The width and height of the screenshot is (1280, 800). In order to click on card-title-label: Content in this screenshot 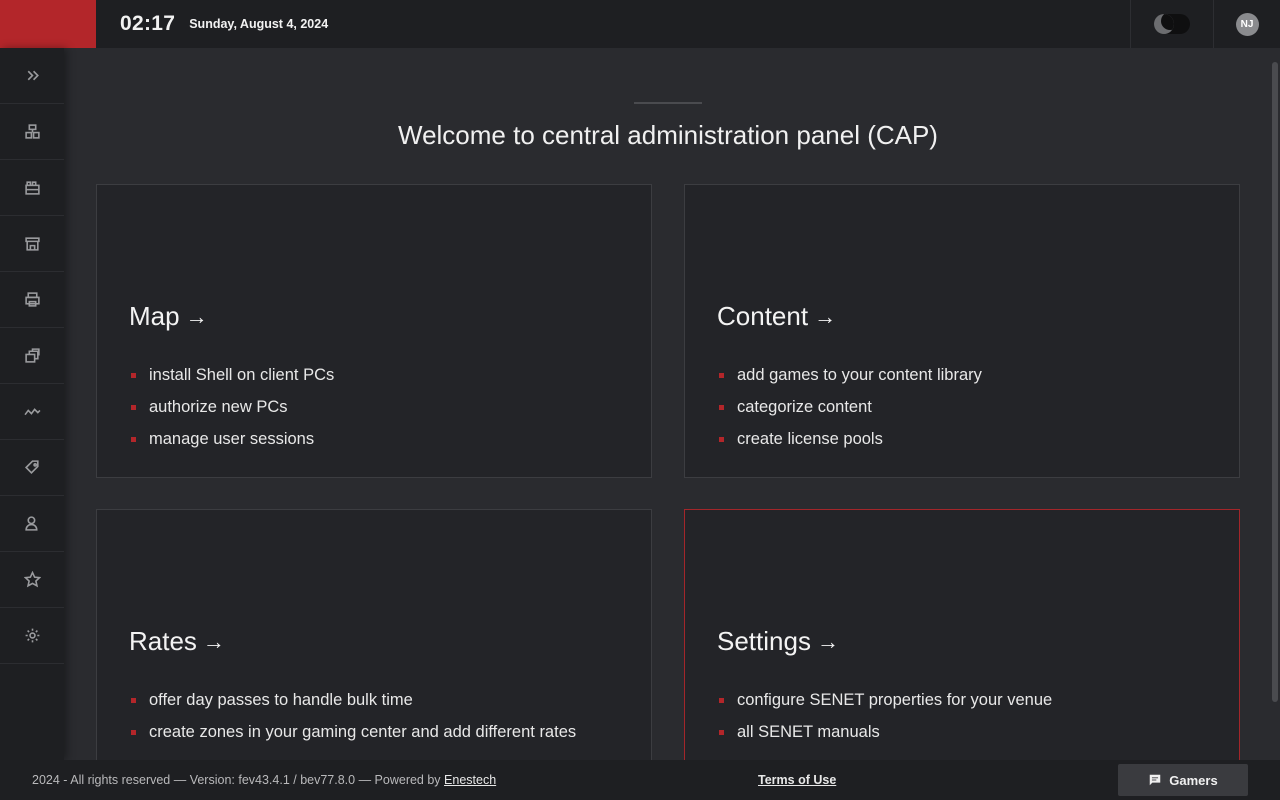, I will do `click(763, 316)`.